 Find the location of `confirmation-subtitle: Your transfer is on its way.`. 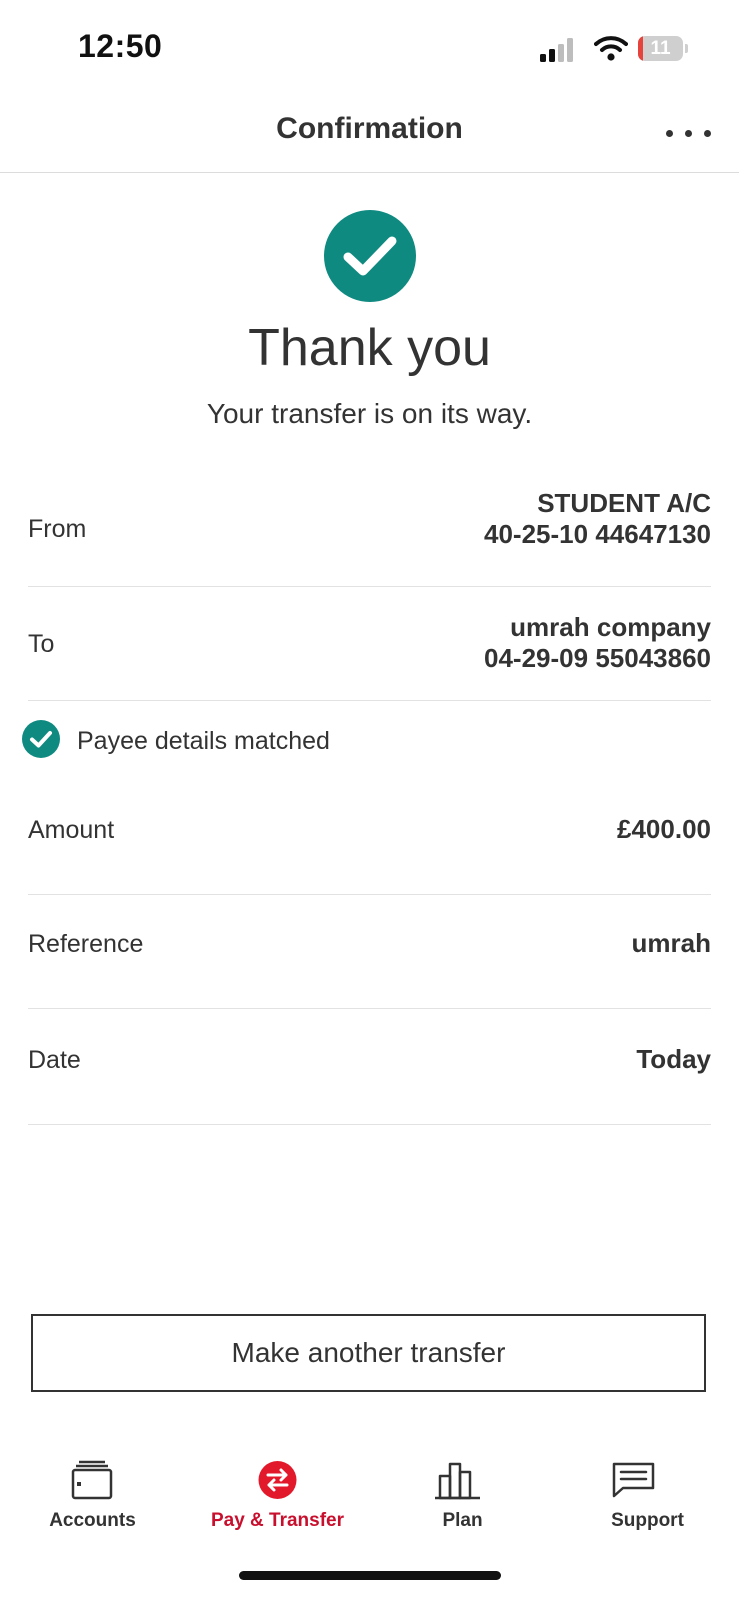

confirmation-subtitle: Your transfer is on its way. is located at coordinates (369, 413).